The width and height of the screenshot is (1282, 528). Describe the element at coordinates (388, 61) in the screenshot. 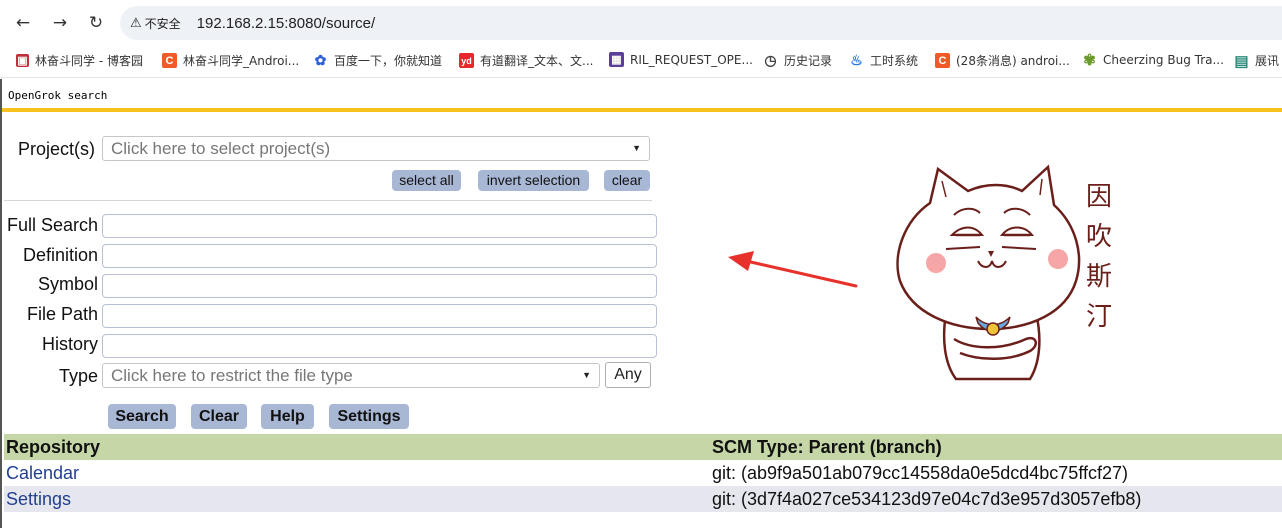

I see `bookmark-label: 百度一下，你就知道` at that location.